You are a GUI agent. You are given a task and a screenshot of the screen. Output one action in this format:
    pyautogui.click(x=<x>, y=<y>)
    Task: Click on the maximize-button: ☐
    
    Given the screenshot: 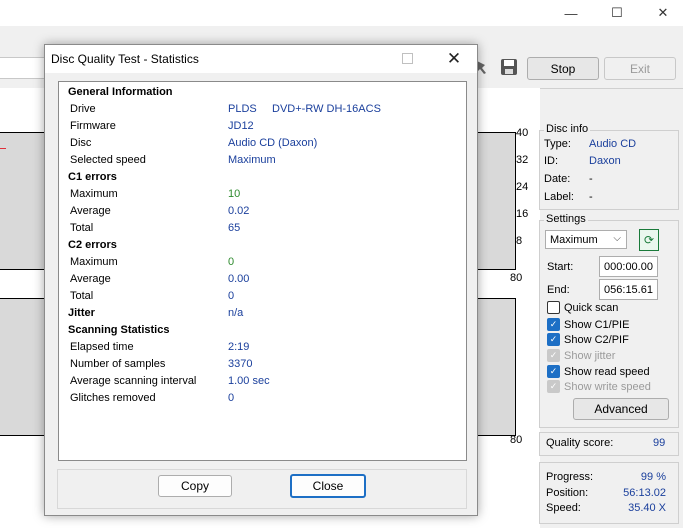 What is the action you would take?
    pyautogui.click(x=617, y=13)
    